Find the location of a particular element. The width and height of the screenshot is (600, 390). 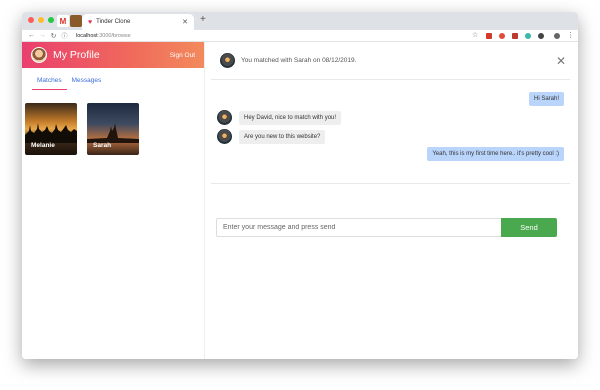

tab-messages: Messages is located at coordinates (87, 83).